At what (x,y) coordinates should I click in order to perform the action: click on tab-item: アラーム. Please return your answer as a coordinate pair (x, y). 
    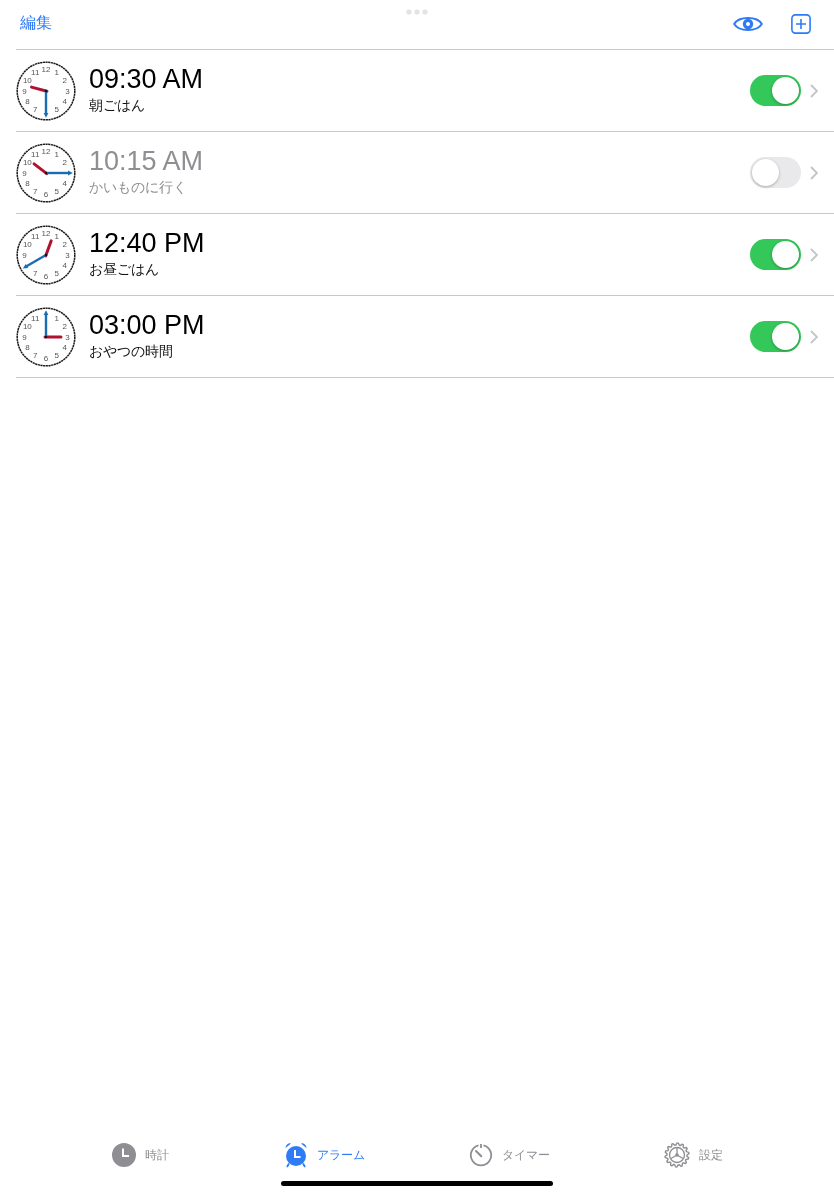
    Looking at the image, I should click on (325, 1155).